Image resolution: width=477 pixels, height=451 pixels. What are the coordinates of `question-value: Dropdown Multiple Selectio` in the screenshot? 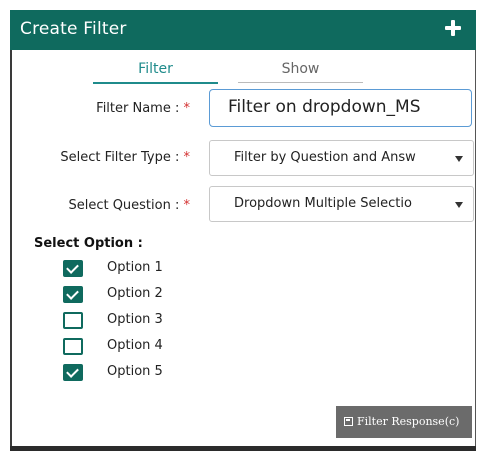 It's located at (323, 203).